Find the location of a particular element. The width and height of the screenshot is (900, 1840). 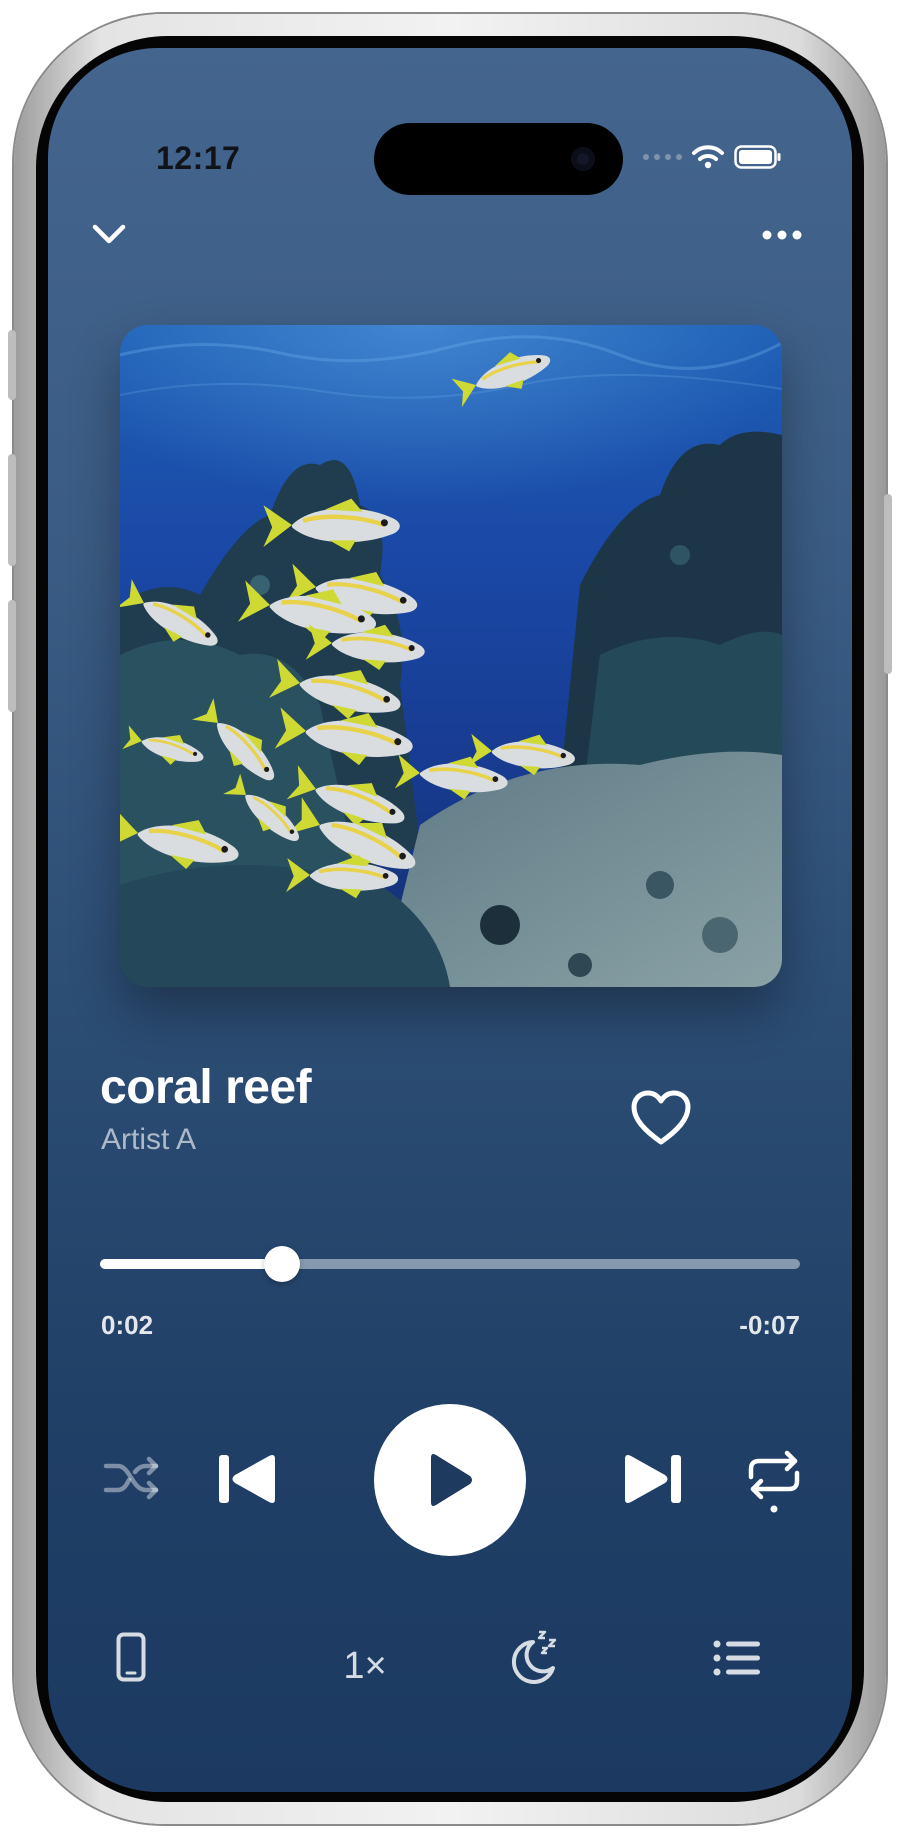

sleep-timer-icon is located at coordinates (534, 1657).